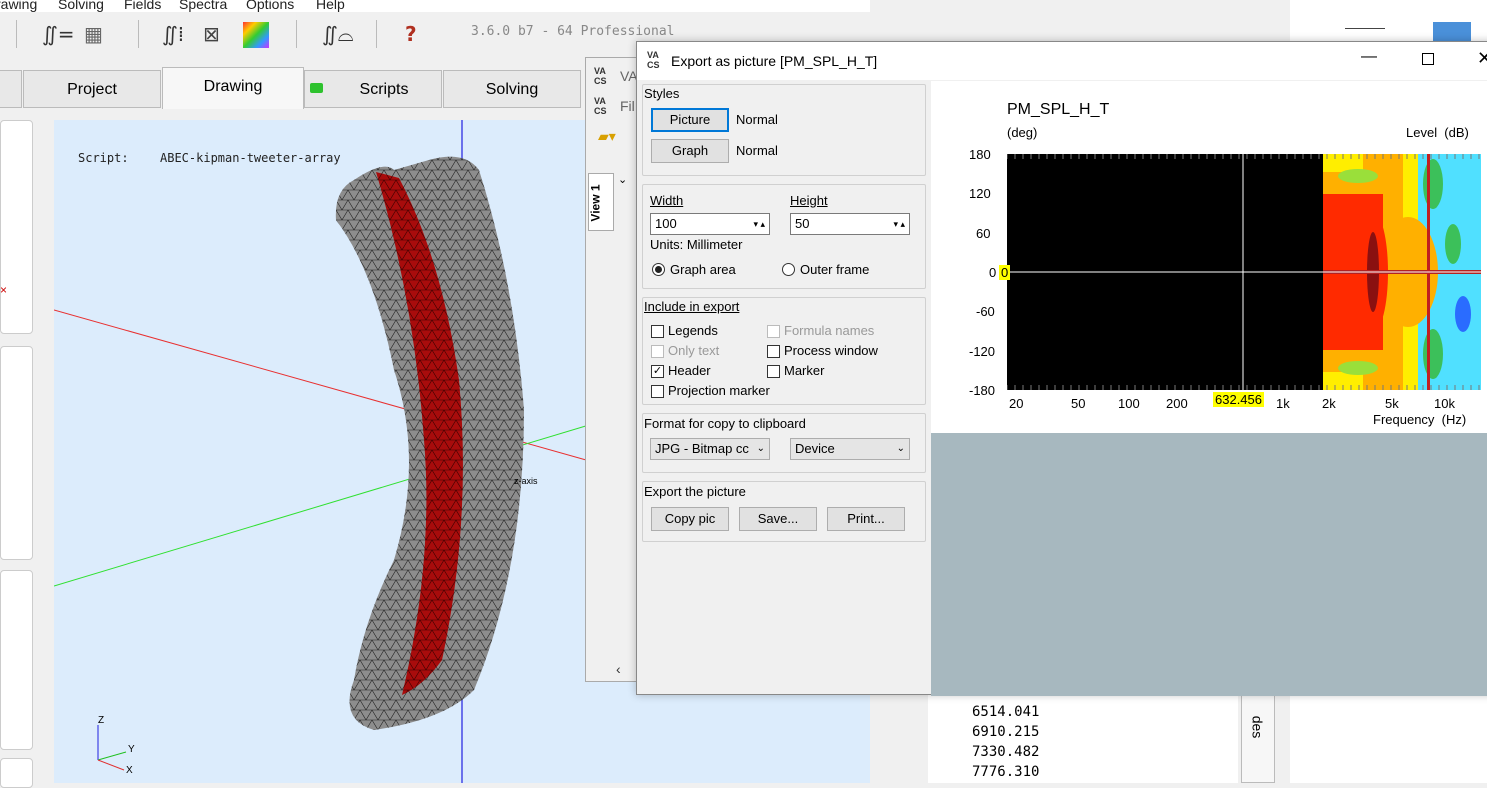 The image size is (1487, 788). Describe the element at coordinates (703, 269) in the screenshot. I see `graph-area-label: Graph area` at that location.